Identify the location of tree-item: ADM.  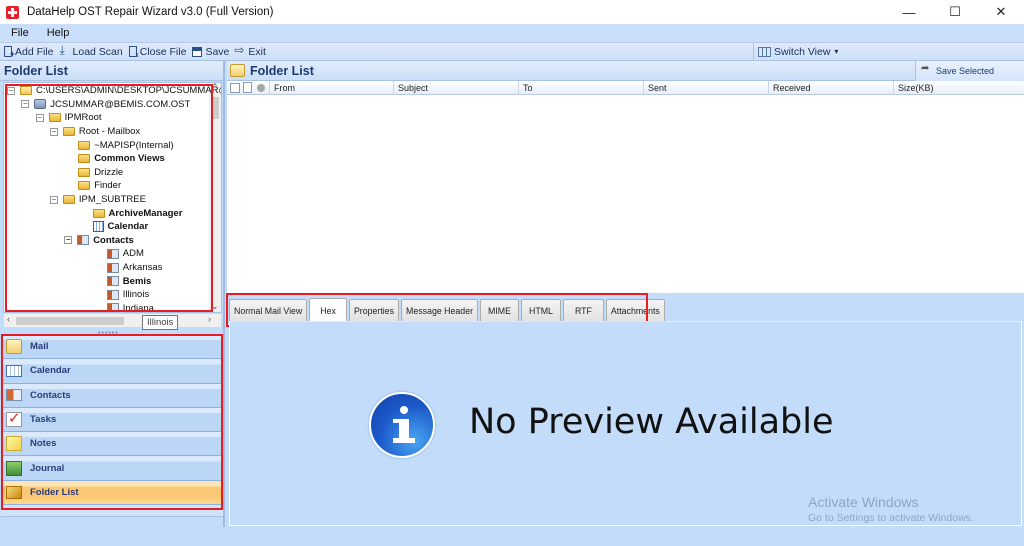
(125, 254).